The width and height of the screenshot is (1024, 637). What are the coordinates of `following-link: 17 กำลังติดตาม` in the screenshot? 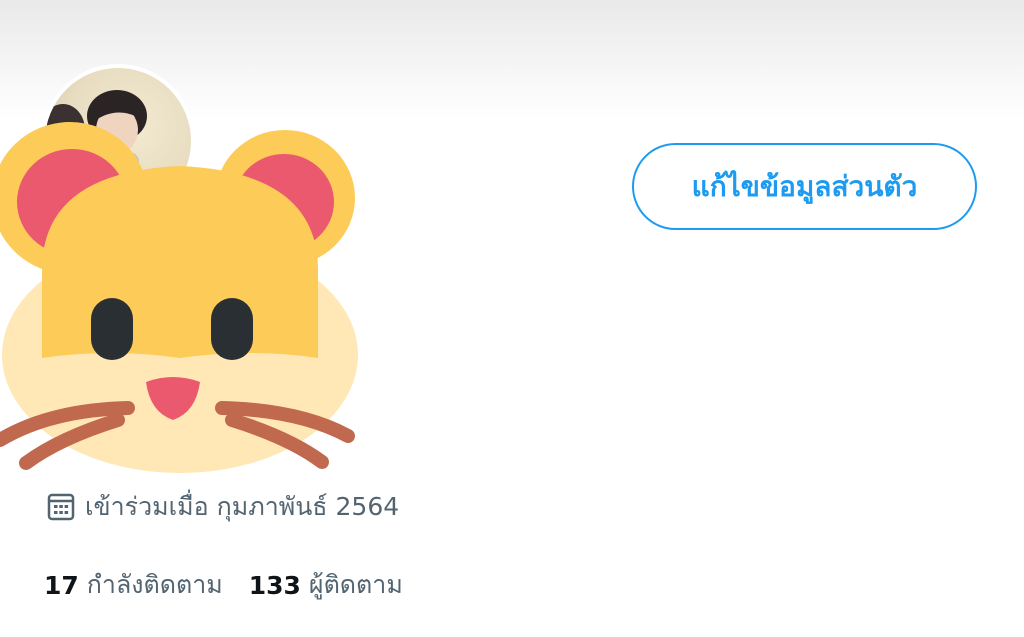 It's located at (133, 585).